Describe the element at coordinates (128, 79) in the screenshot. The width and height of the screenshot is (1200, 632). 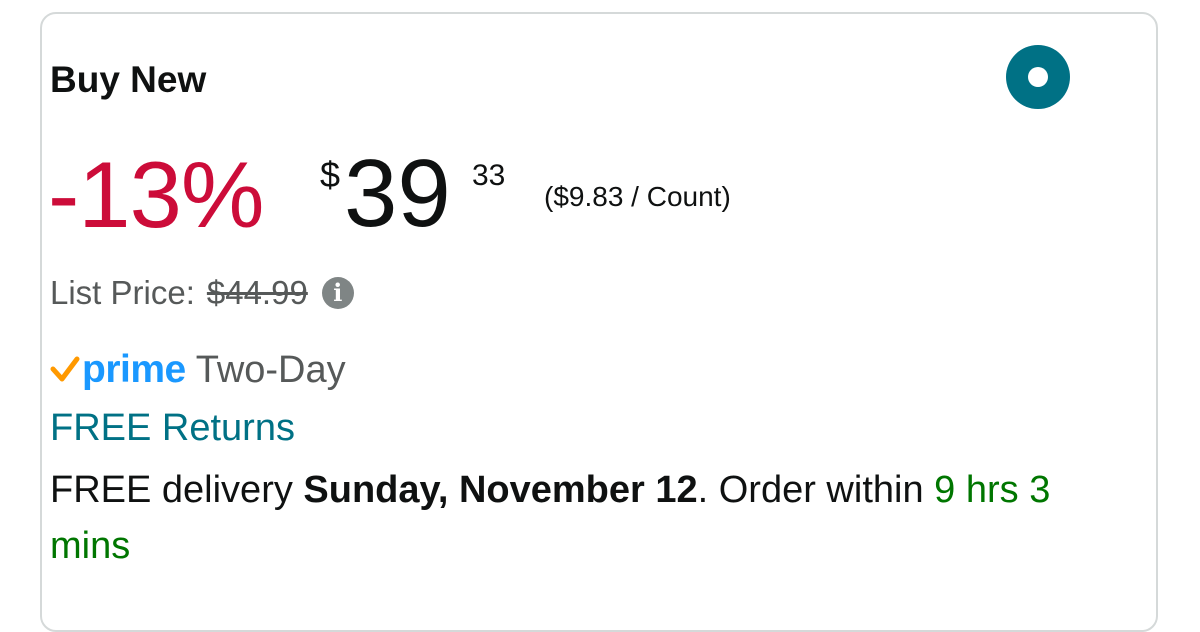
I see `offer-title: Buy New` at that location.